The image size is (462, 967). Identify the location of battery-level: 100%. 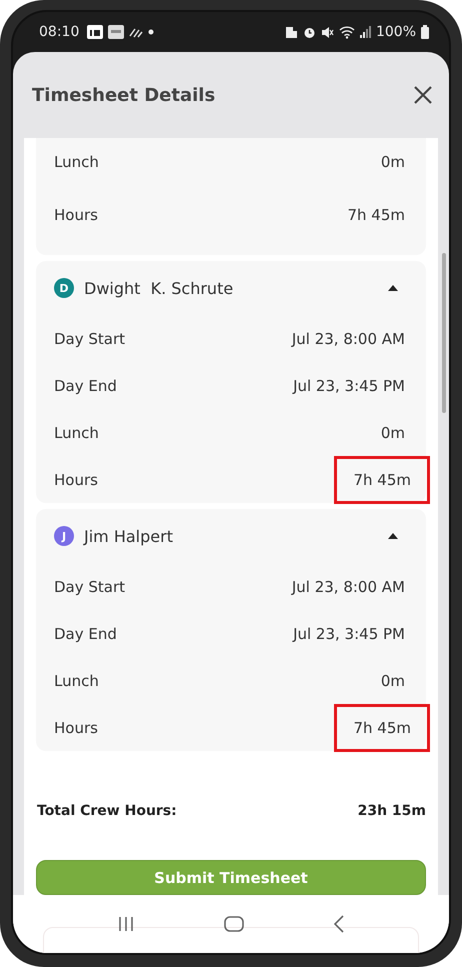
(396, 32).